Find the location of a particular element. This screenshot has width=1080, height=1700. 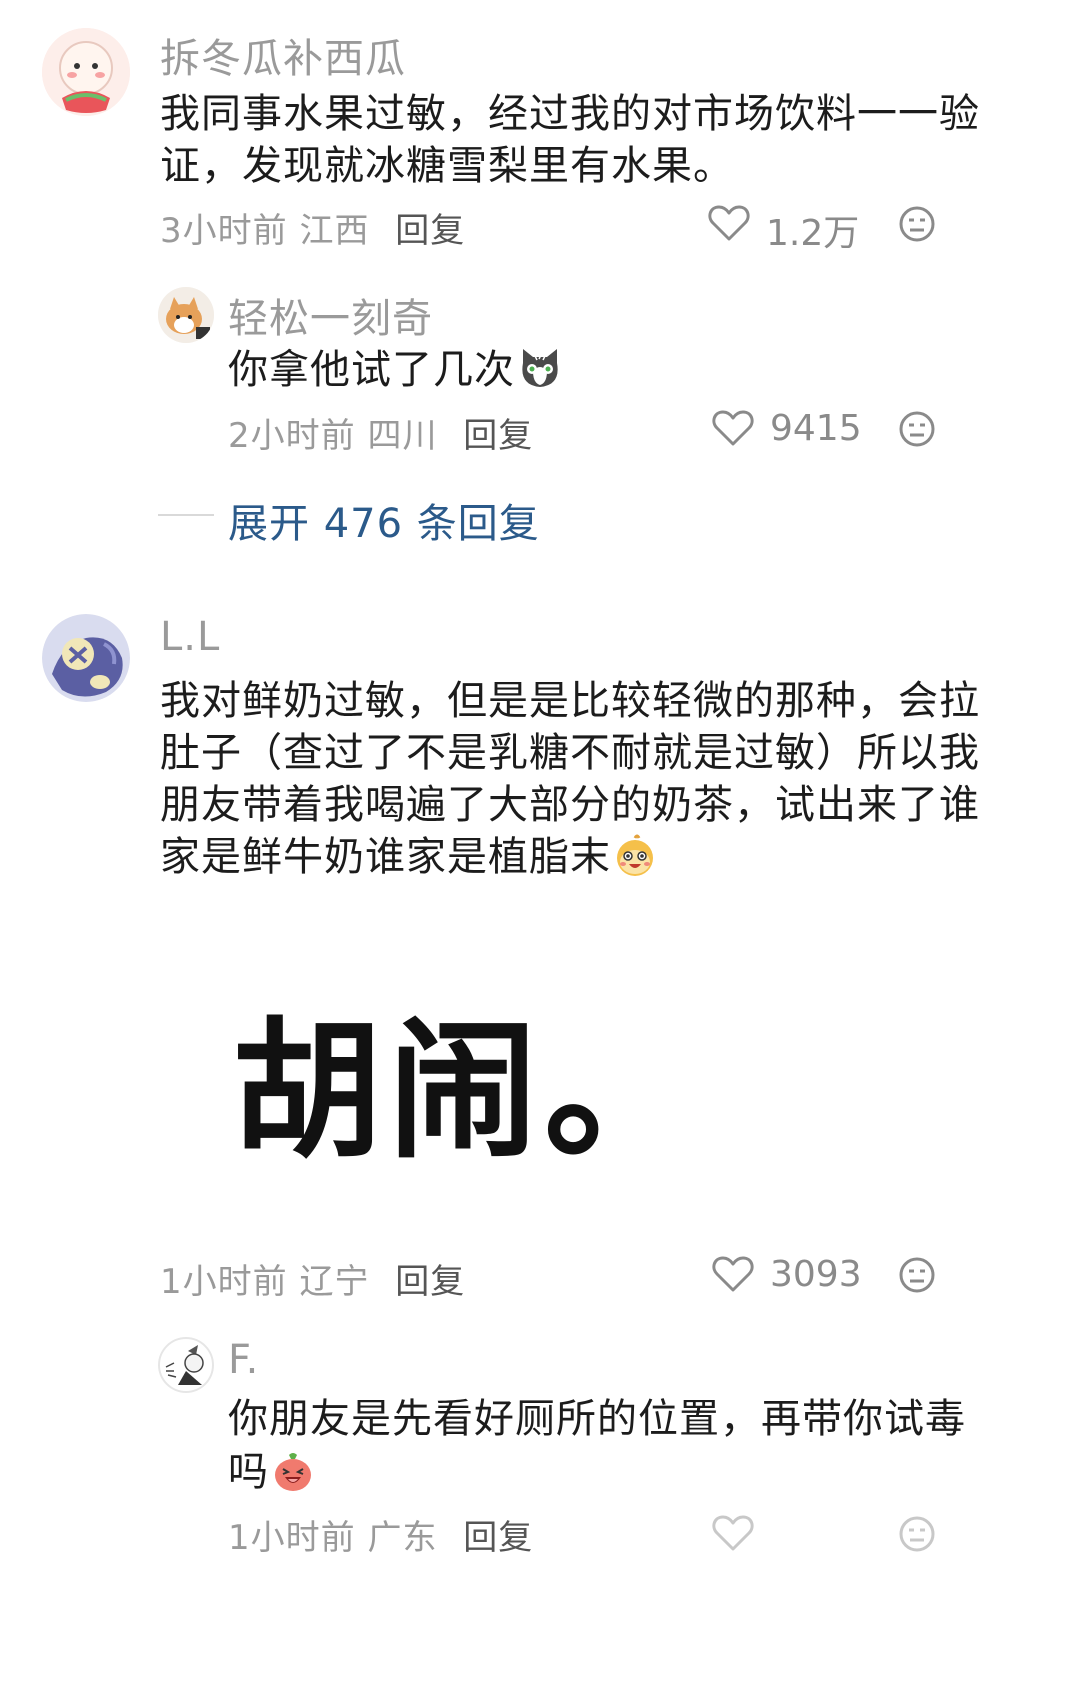

reply-text: 吗 is located at coordinates (271, 1476).